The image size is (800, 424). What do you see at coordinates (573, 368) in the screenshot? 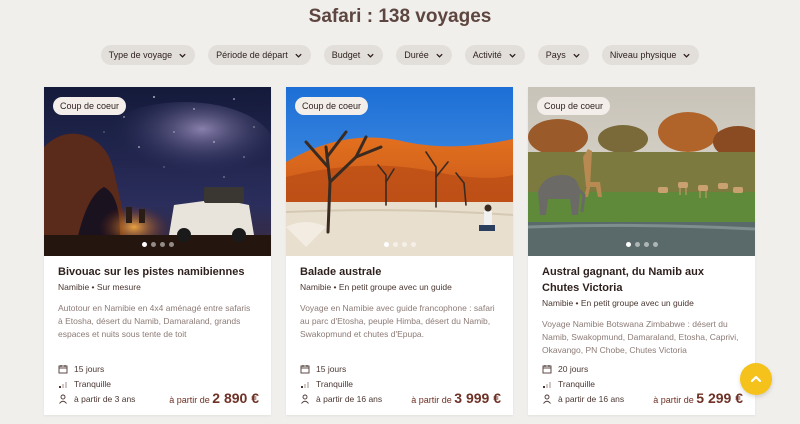
I see `duration-text: 20 jours` at bounding box center [573, 368].